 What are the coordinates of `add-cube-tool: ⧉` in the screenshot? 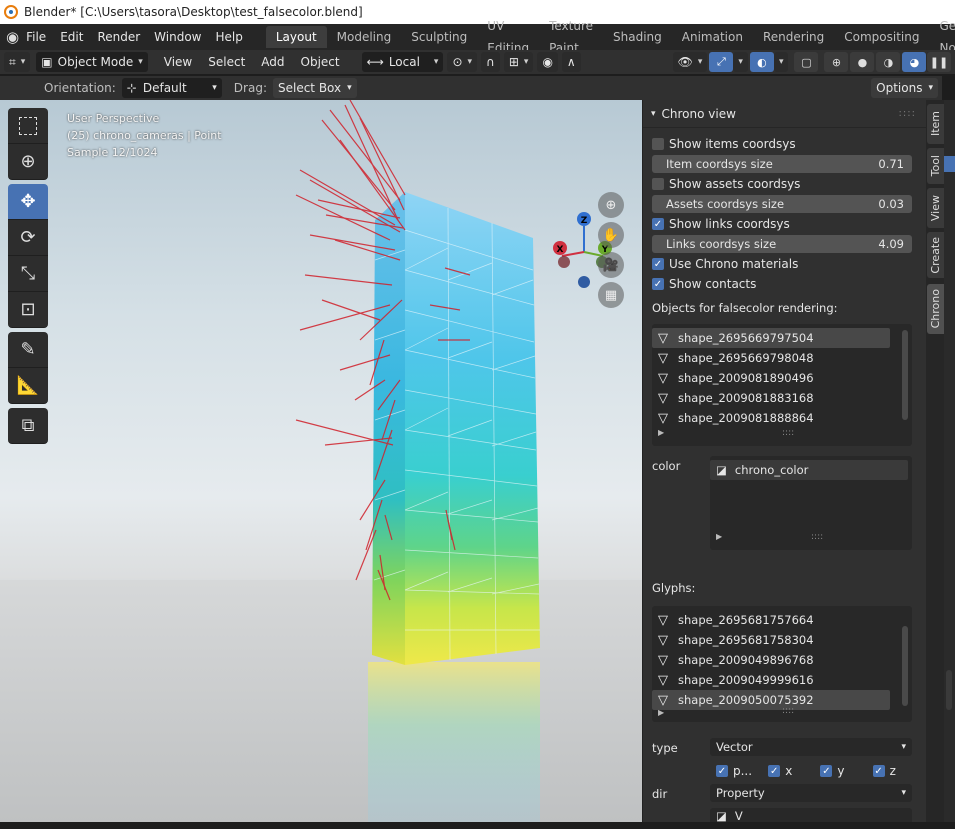 It's located at (28, 426).